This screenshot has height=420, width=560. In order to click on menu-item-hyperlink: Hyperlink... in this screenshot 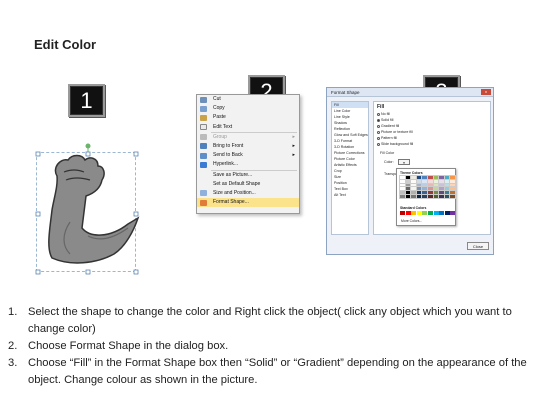, I will do `click(248, 164)`.